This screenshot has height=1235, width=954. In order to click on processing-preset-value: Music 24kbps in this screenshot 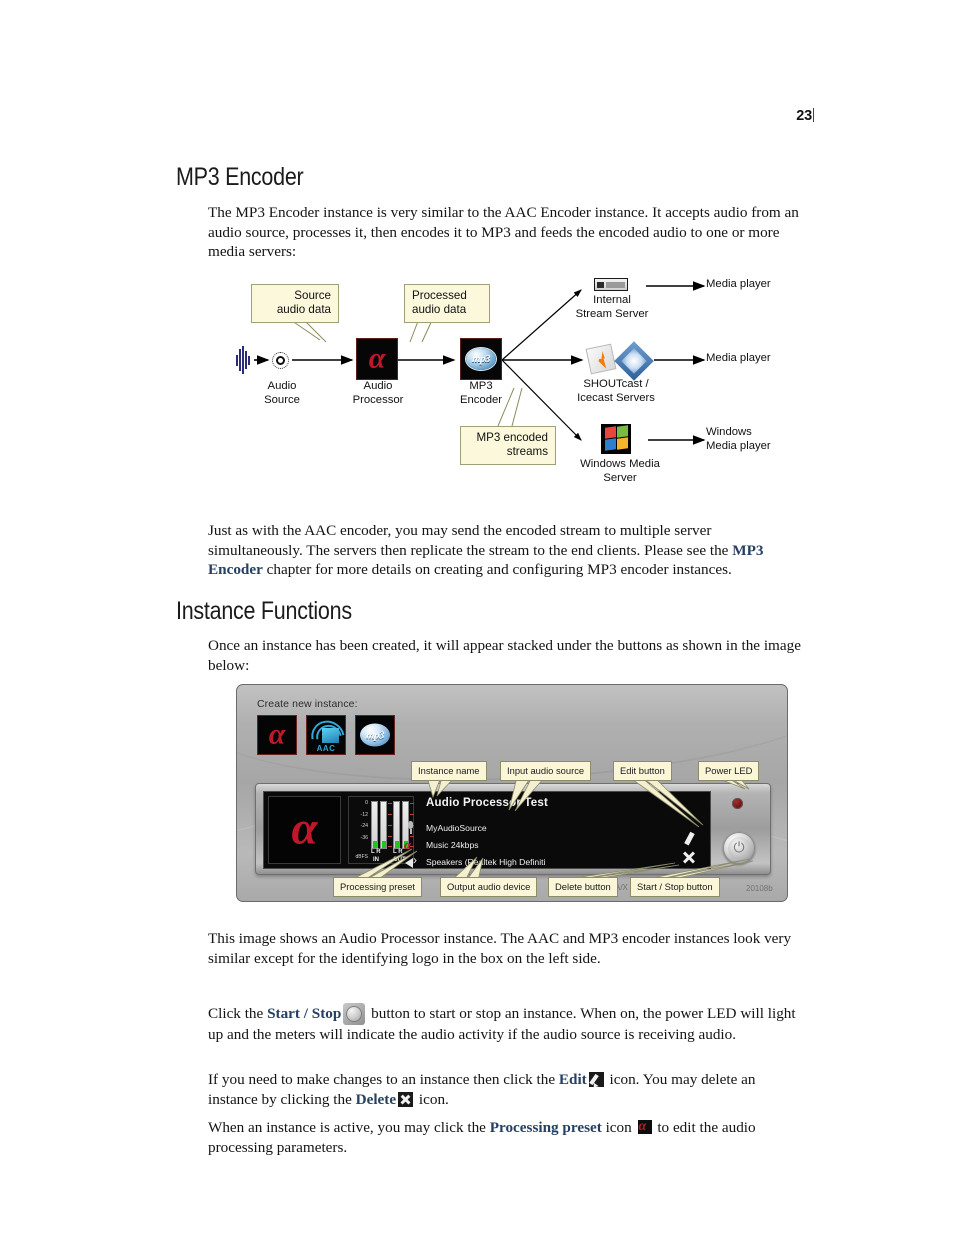, I will do `click(452, 845)`.